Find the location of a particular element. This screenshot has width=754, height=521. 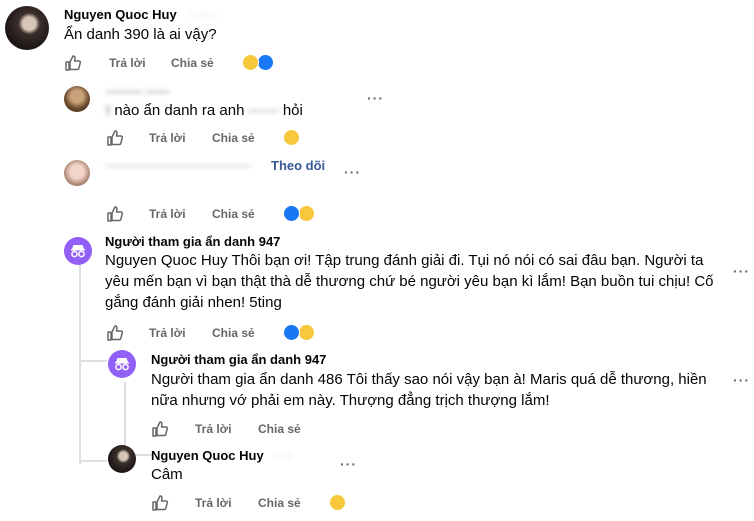

thread-line is located at coordinates (80, 363).